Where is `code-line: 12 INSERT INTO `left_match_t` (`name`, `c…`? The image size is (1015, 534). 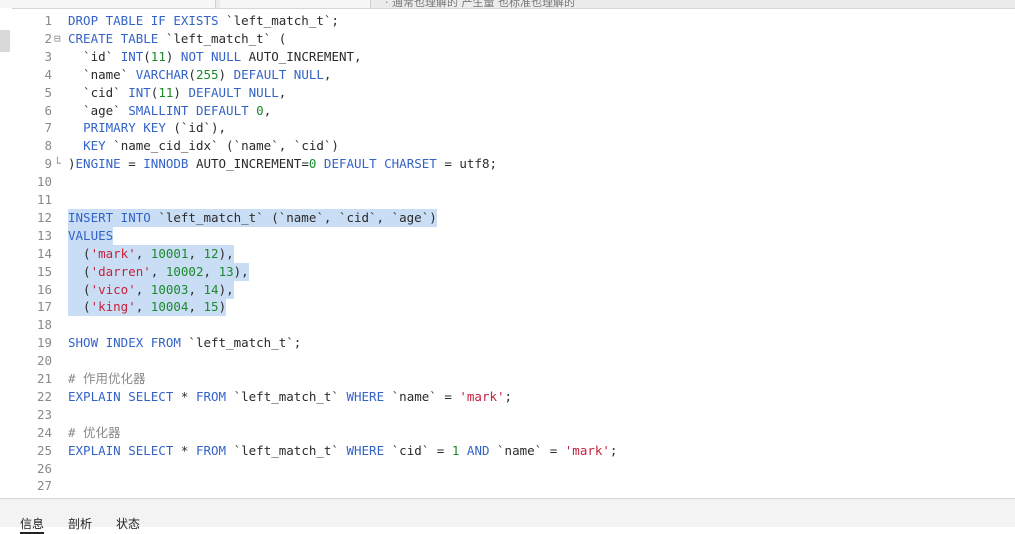
code-line: 12 INSERT INTO `left_match_t` (`name`, `c… is located at coordinates (513, 217).